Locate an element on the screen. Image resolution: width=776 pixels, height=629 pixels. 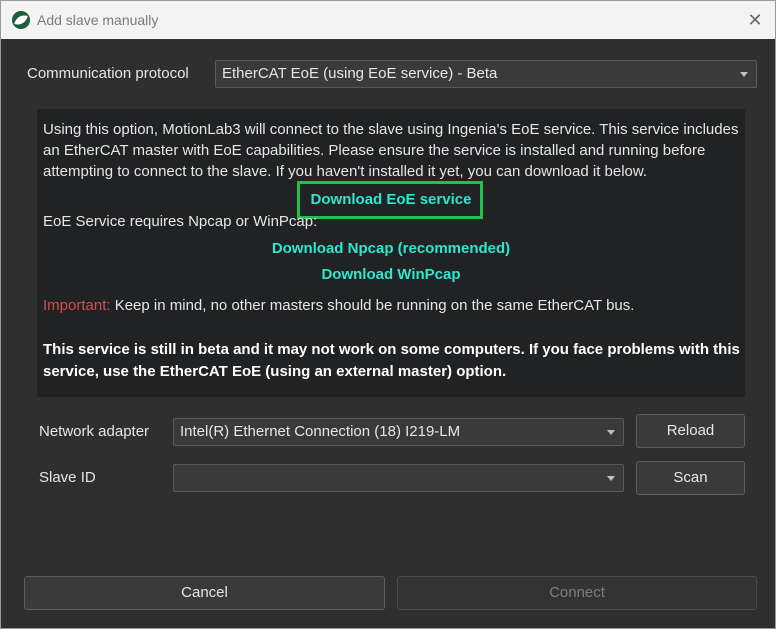
download-eoe-link: Download EoE service is located at coordinates (391, 199).